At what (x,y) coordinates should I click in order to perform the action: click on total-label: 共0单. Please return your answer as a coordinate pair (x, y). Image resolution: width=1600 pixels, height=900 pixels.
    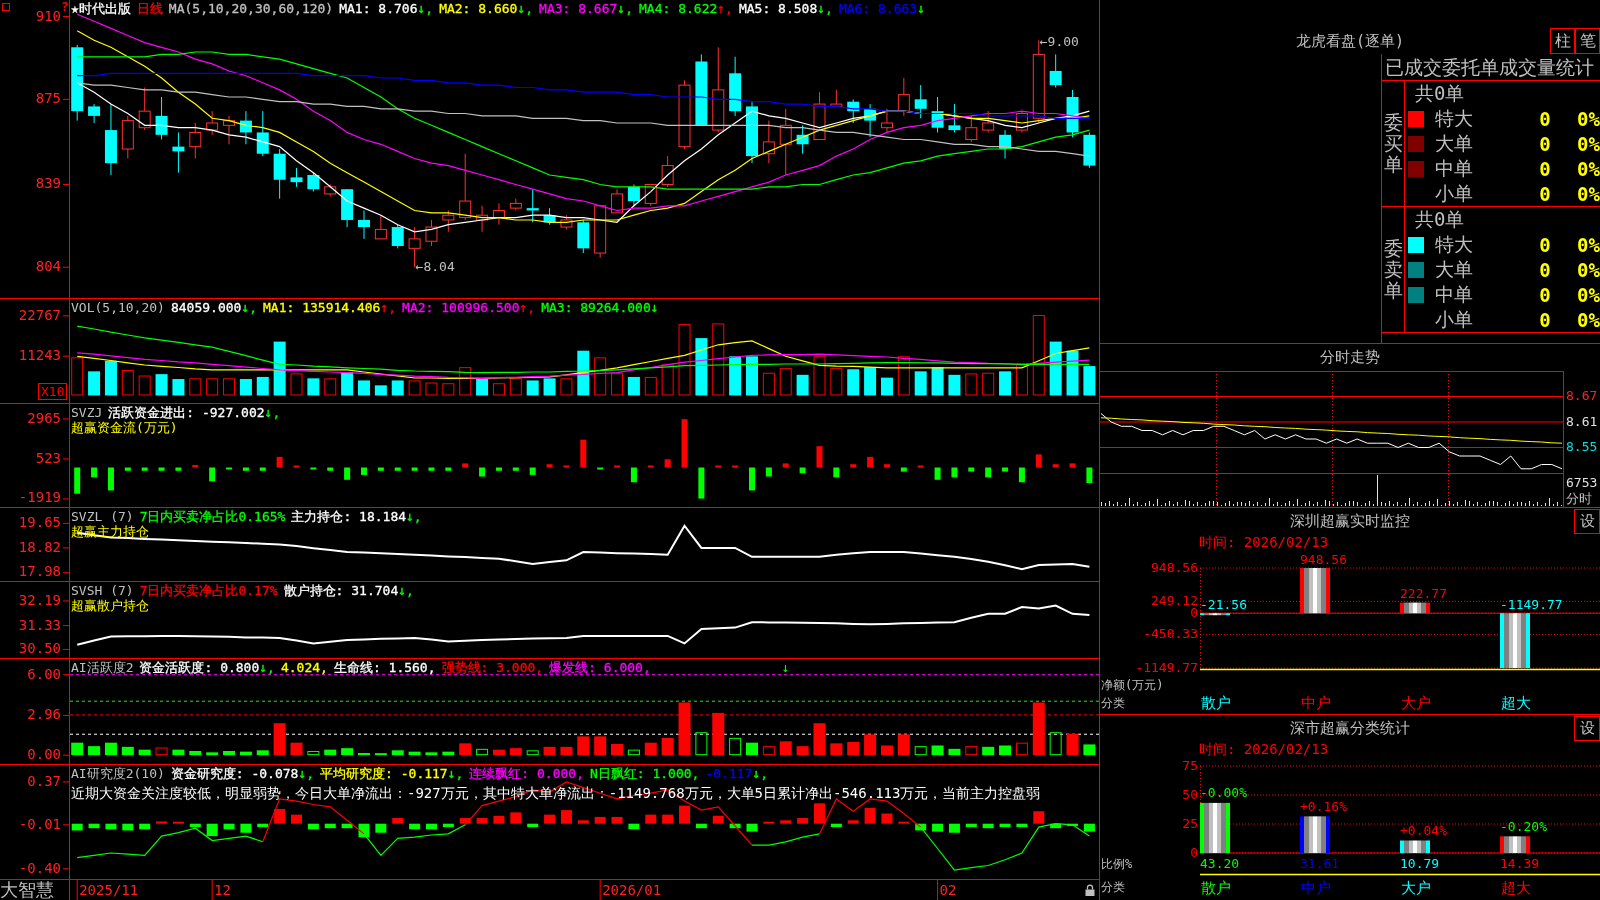
    Looking at the image, I should click on (1440, 219).